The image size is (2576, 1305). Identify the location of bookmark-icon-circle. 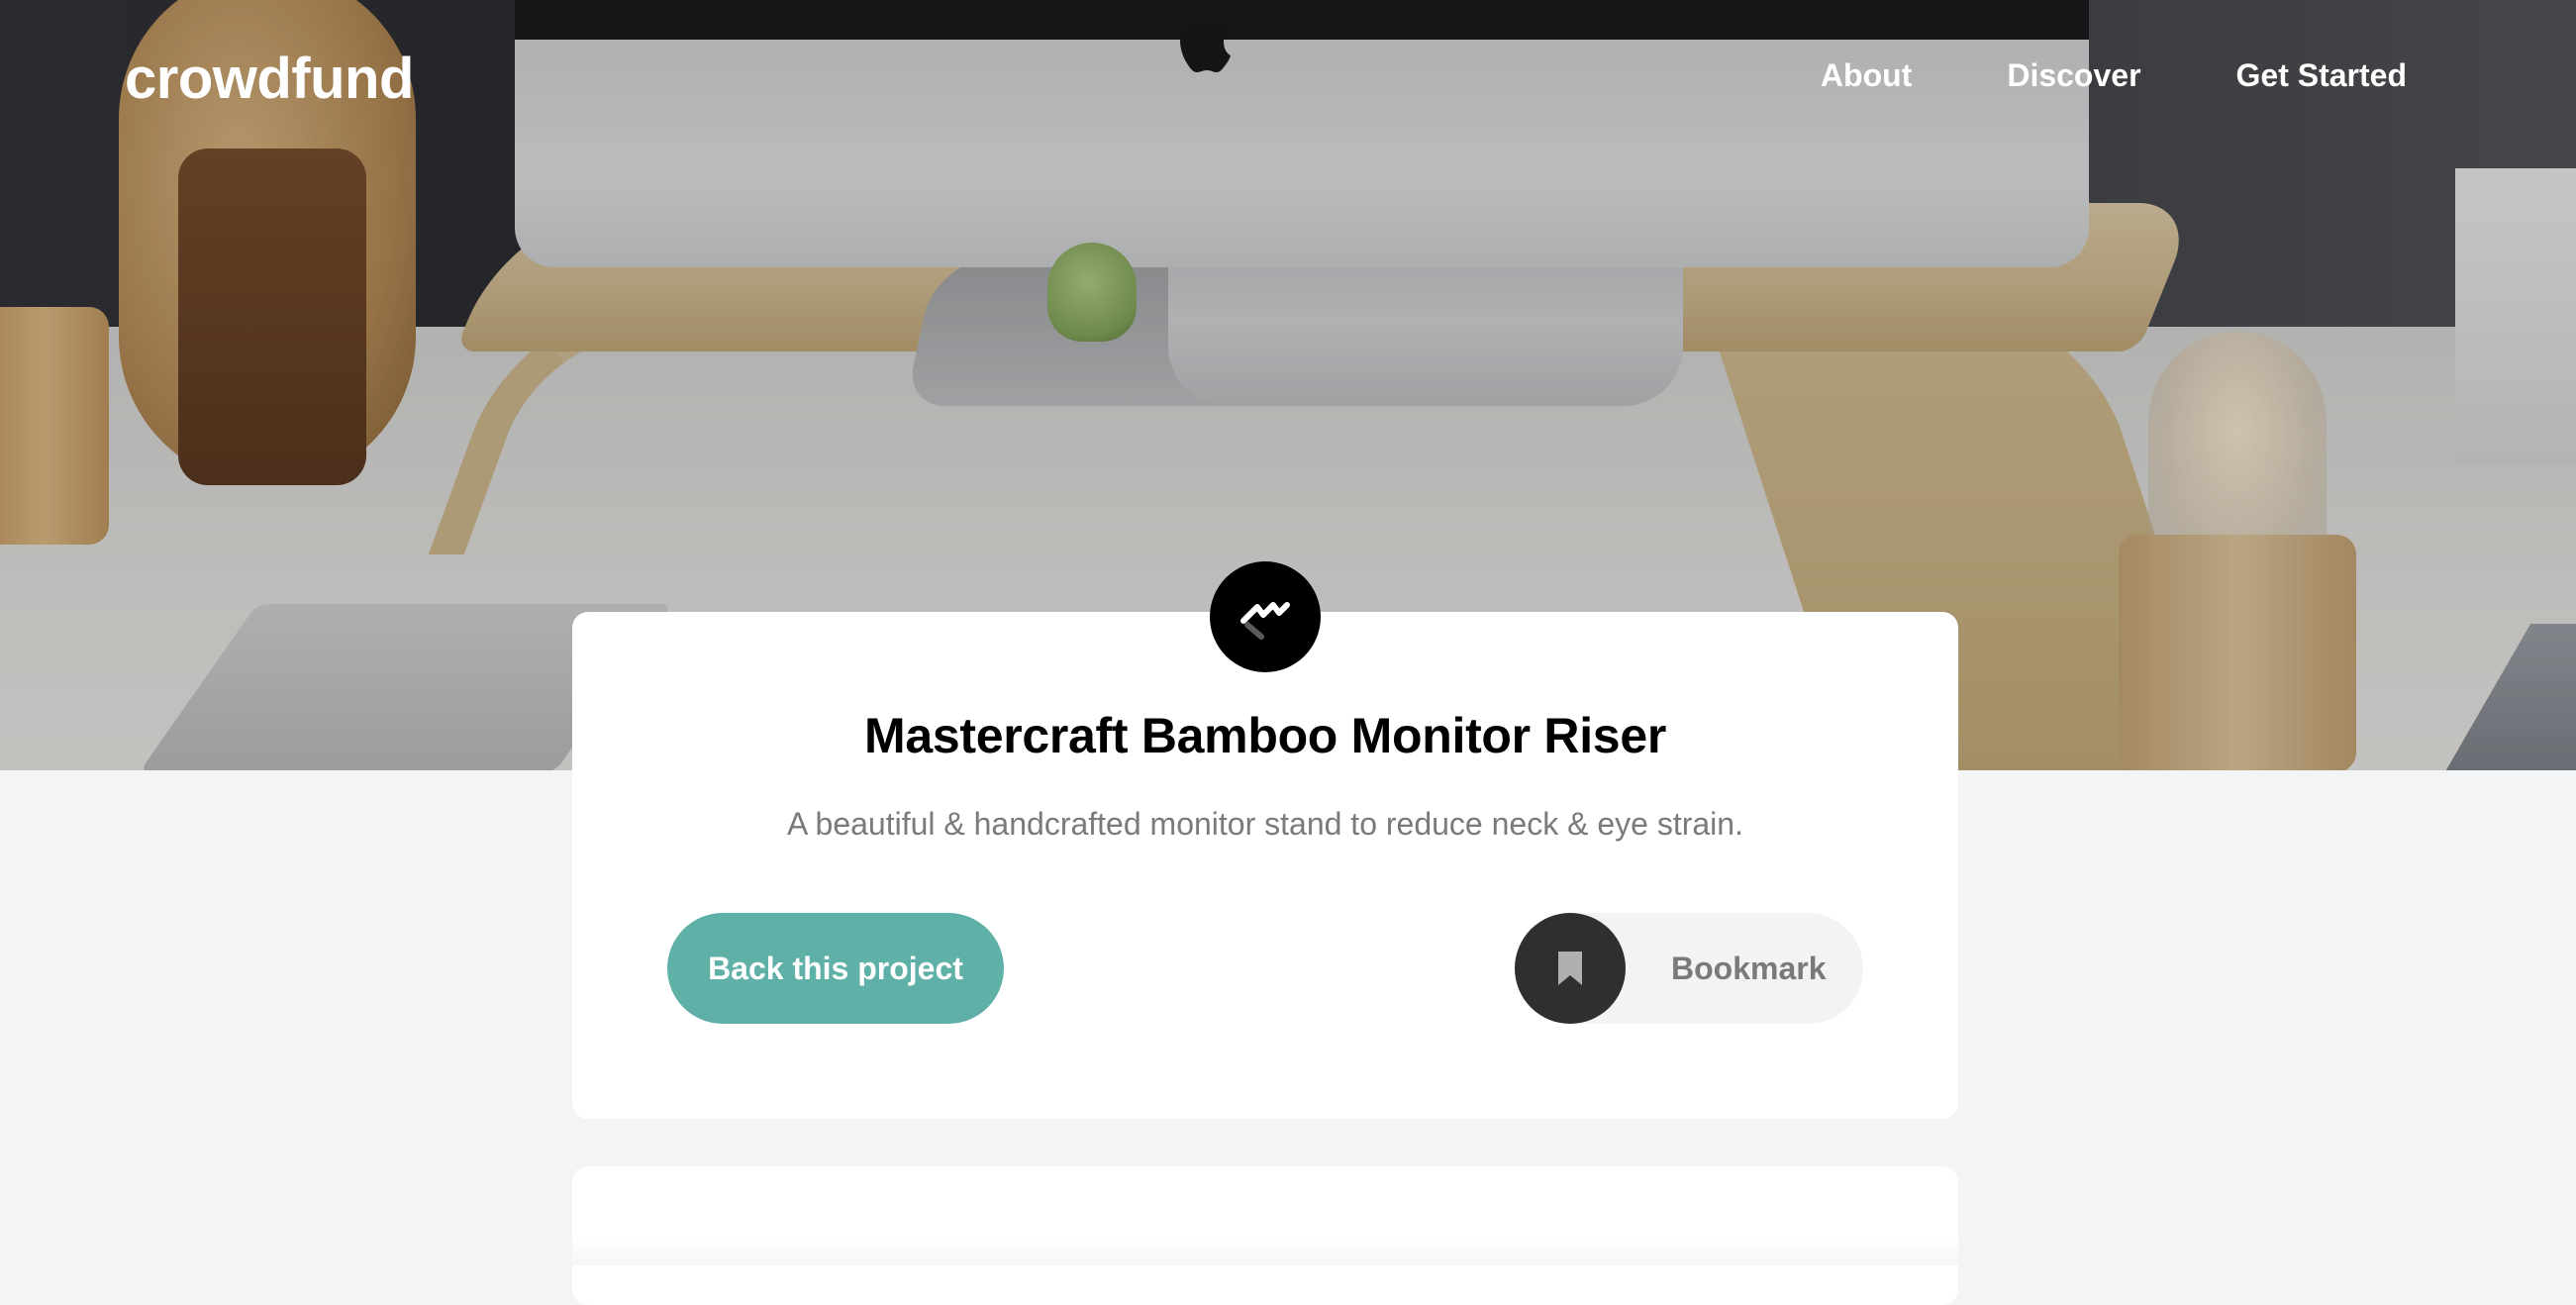
(1570, 968).